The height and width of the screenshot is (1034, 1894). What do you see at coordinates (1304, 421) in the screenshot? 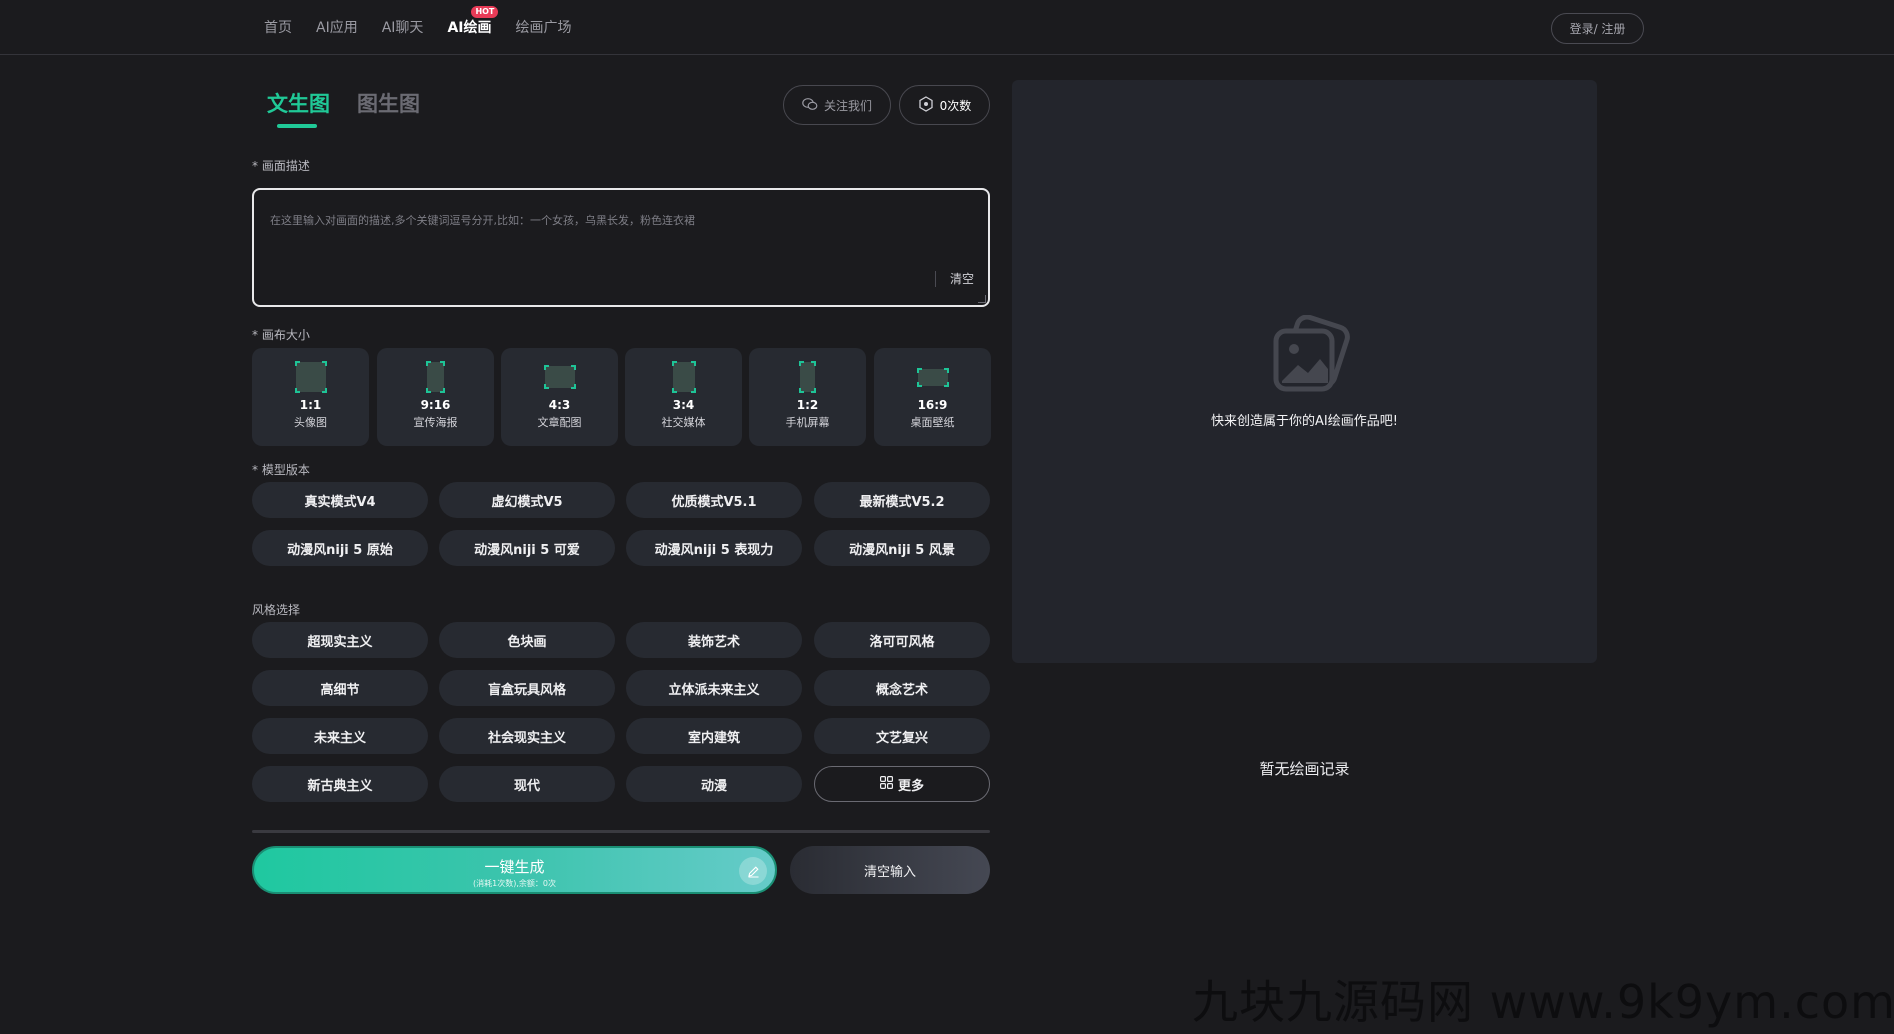
I see `preview-hint: 快来创造属于你的AI绘画作品吧!` at bounding box center [1304, 421].